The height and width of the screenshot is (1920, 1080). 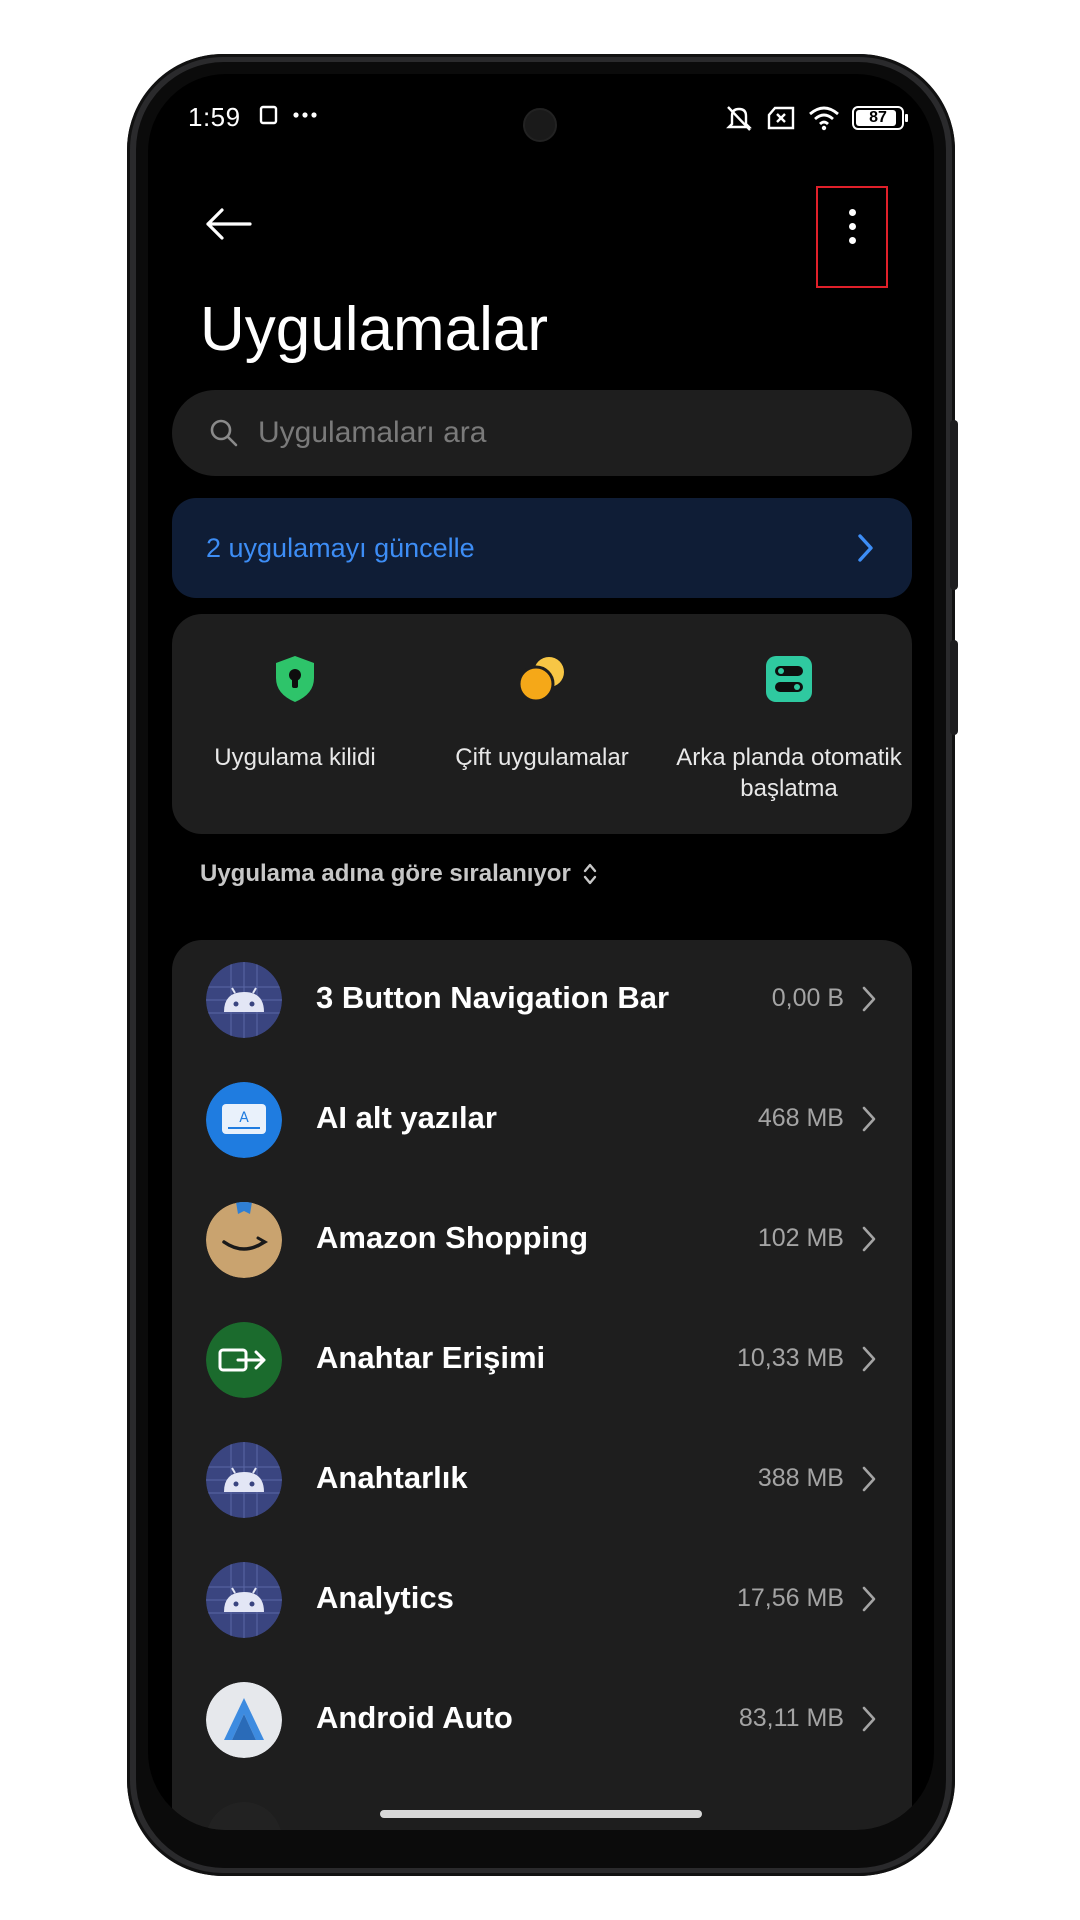 What do you see at coordinates (493, 997) in the screenshot?
I see `app-name: 3 Button Navigation Bar` at bounding box center [493, 997].